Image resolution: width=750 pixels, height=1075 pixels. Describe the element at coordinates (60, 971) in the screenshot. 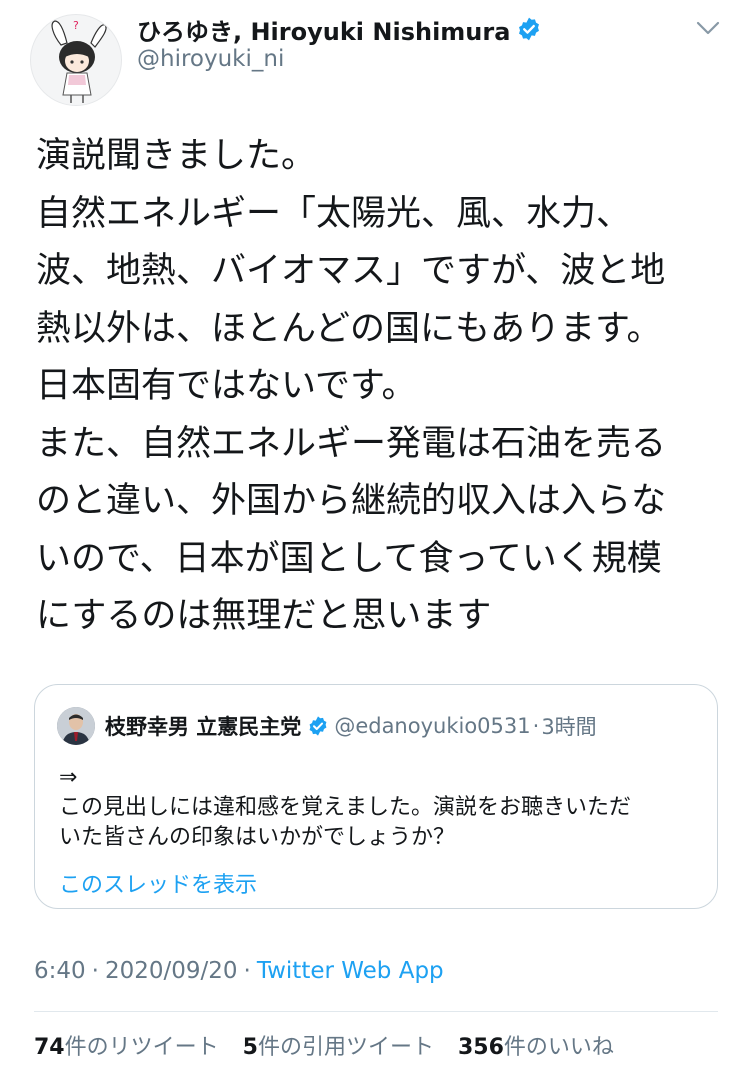

I see `tweet-time: 6:40` at that location.